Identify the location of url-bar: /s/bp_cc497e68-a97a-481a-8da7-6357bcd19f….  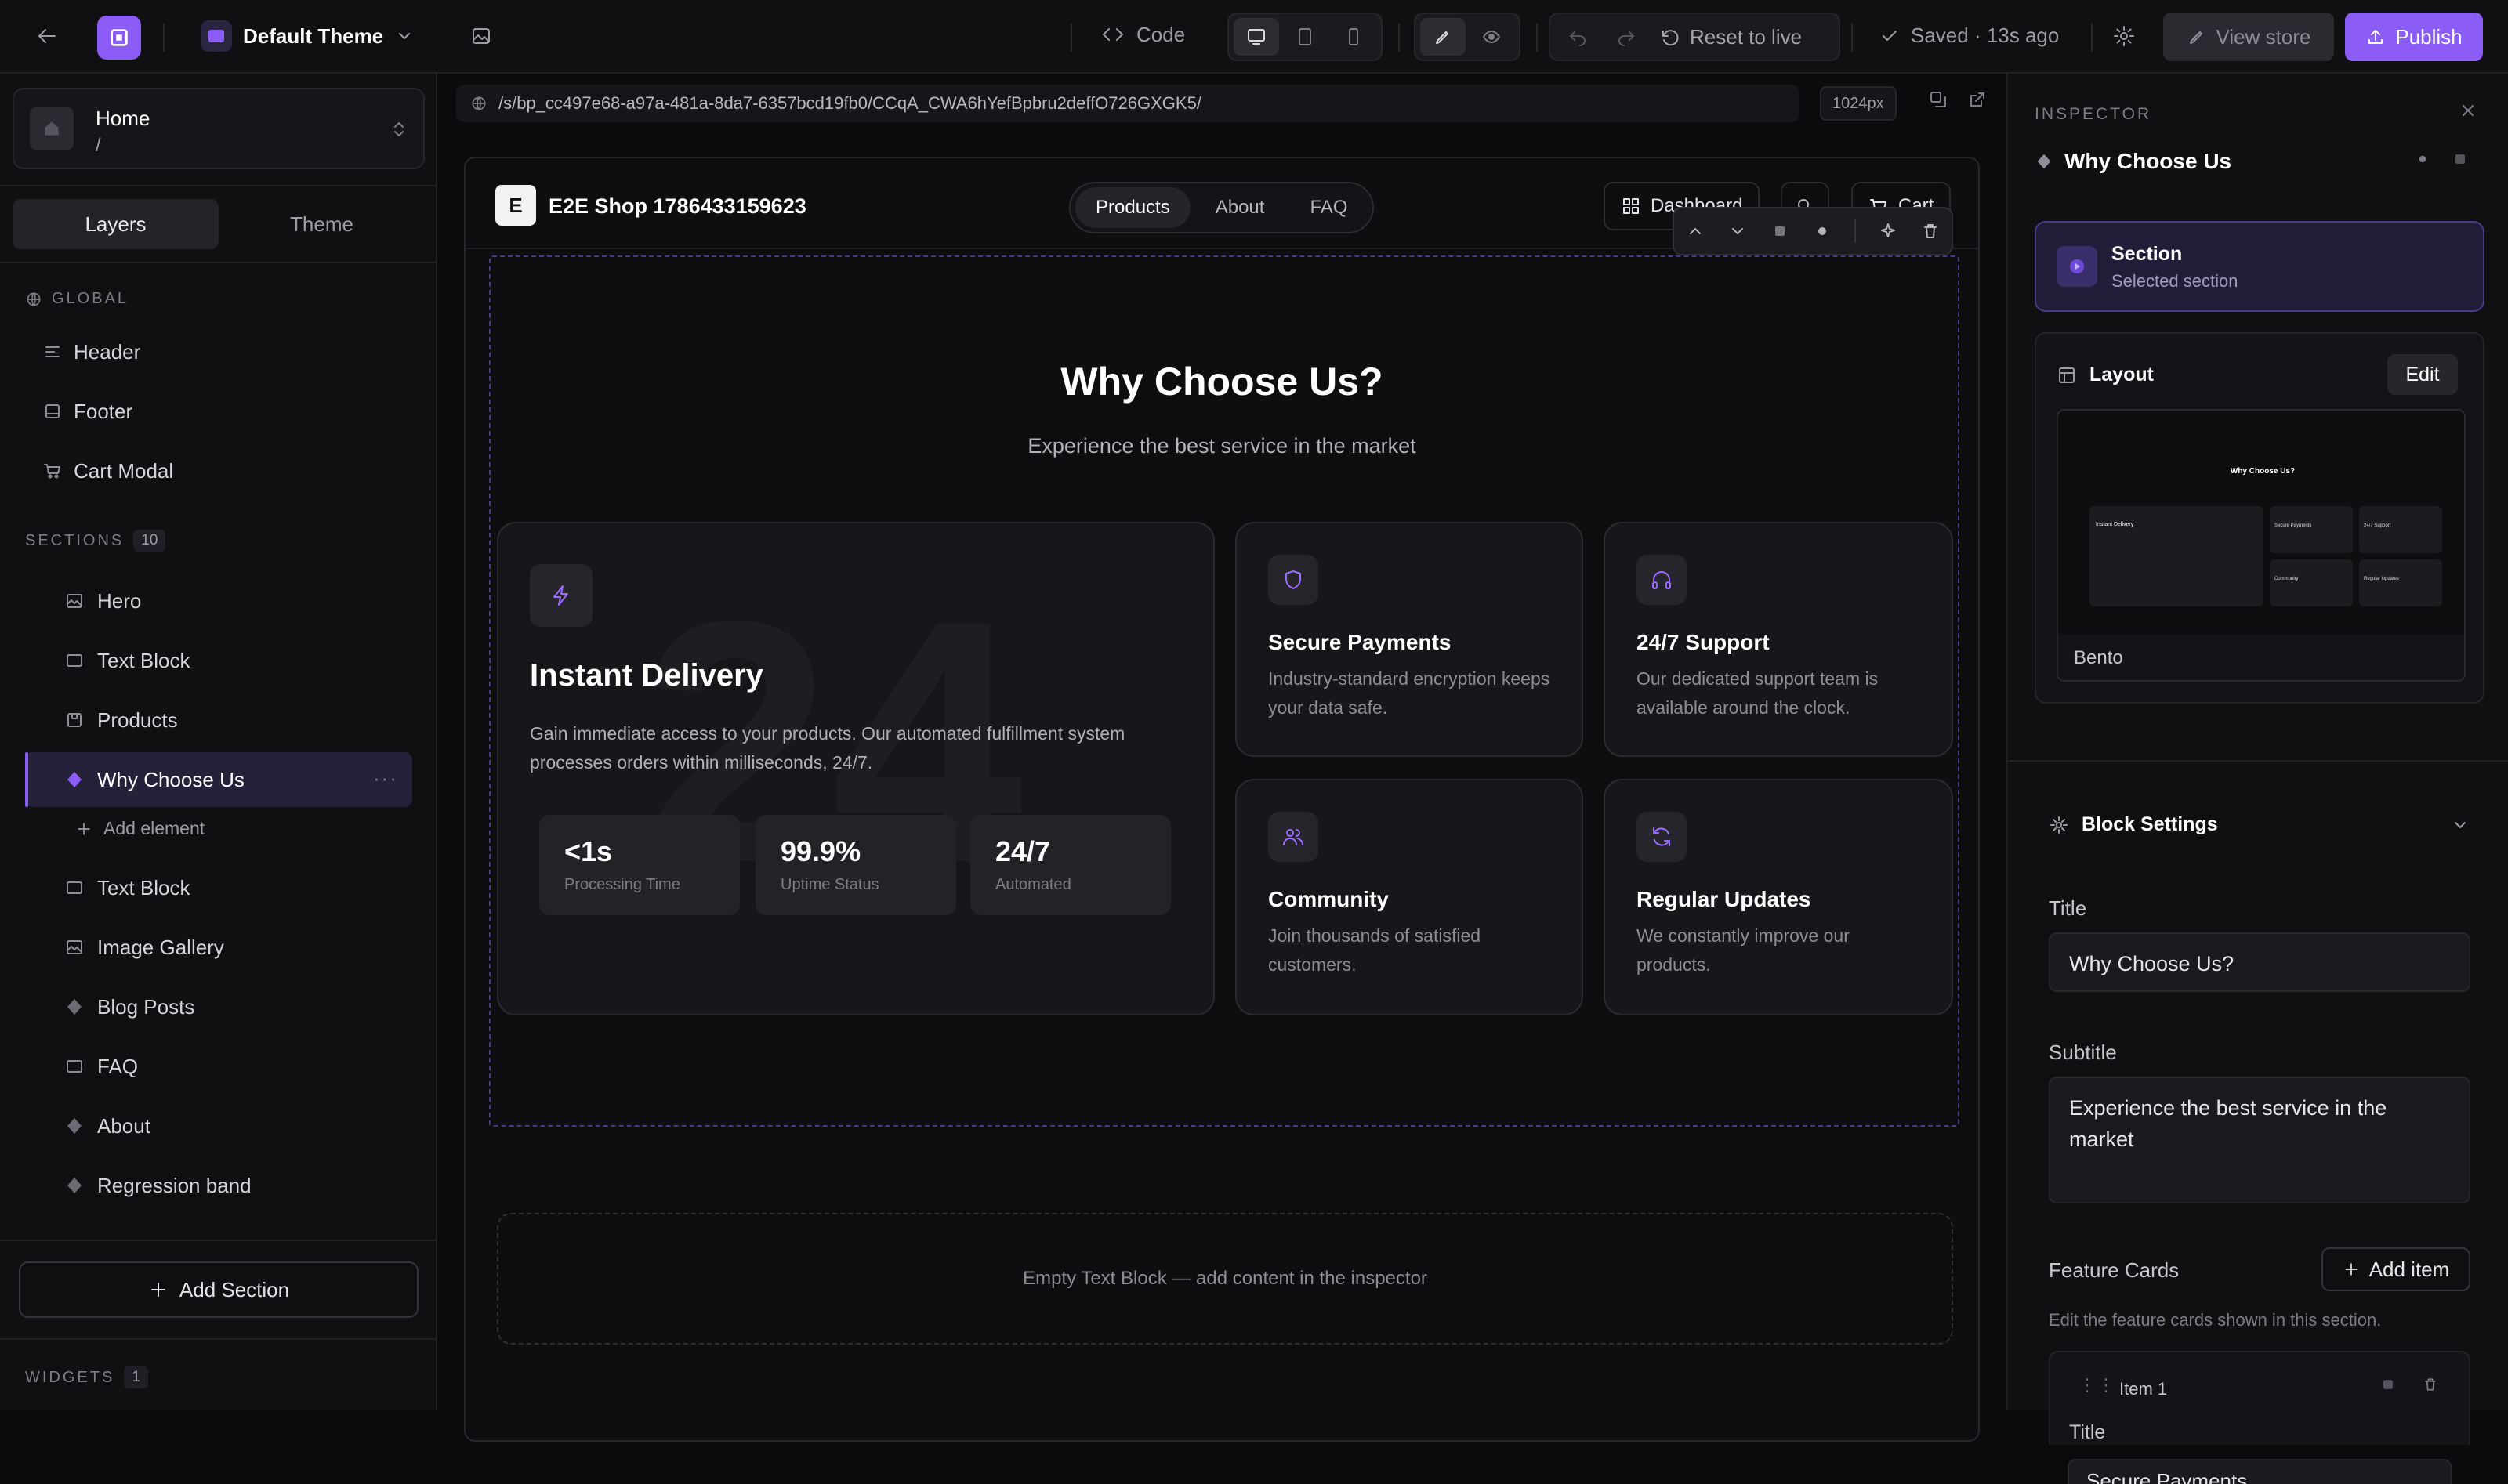
(1127, 103).